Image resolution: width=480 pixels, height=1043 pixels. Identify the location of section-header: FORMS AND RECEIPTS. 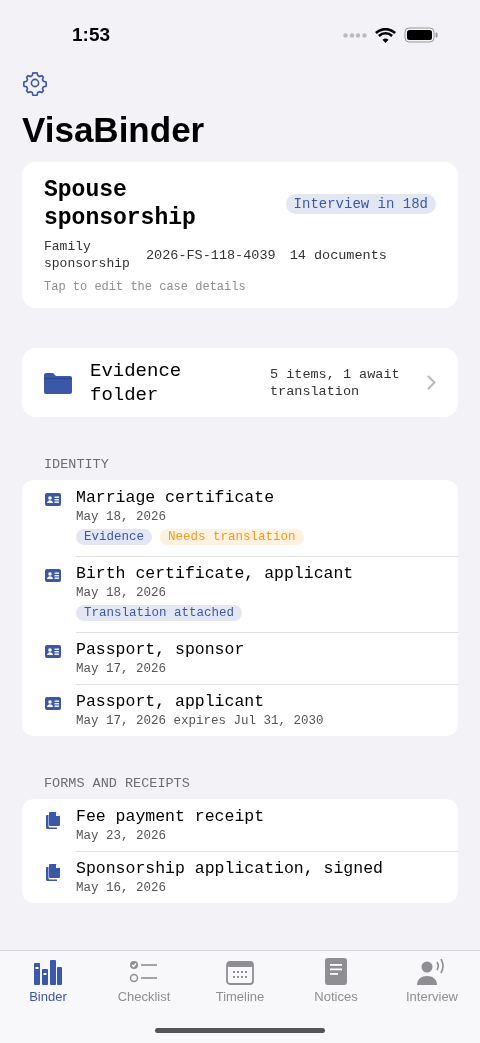
(117, 783).